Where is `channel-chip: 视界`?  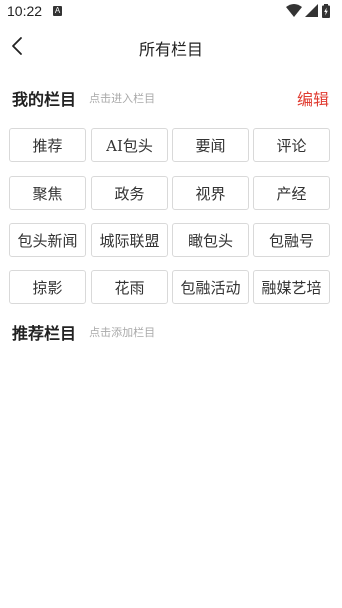 channel-chip: 视界 is located at coordinates (210, 193).